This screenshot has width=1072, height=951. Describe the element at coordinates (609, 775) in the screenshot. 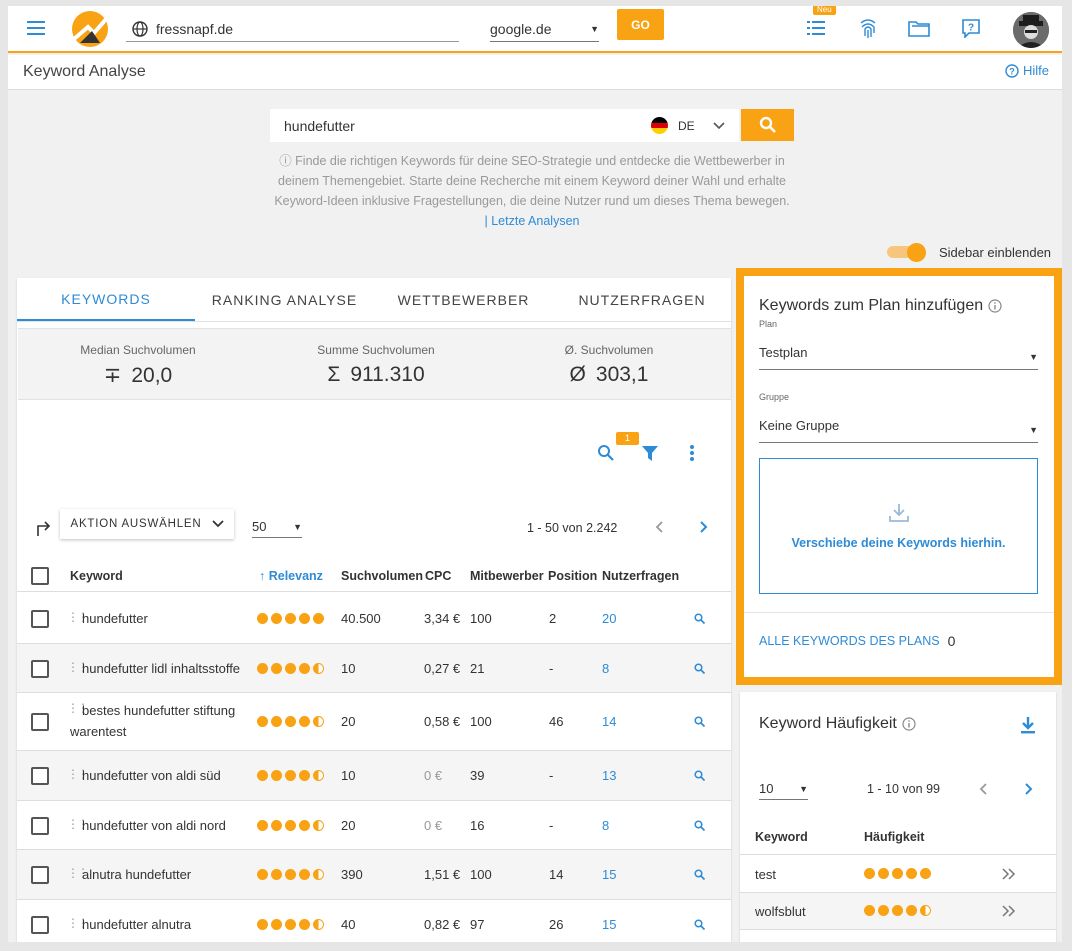

I see `row-questions-link: 13` at that location.